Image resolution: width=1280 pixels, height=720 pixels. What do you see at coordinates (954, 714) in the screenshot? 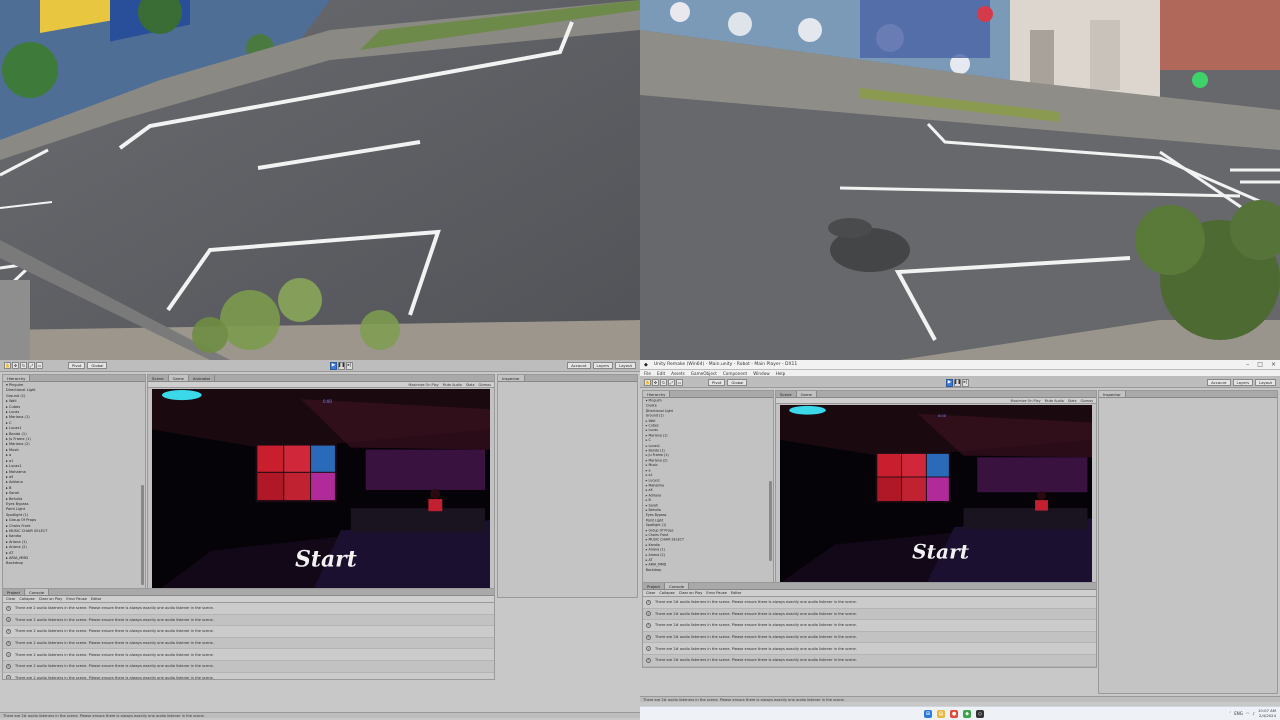
I see `browser-icon: ●` at bounding box center [954, 714].